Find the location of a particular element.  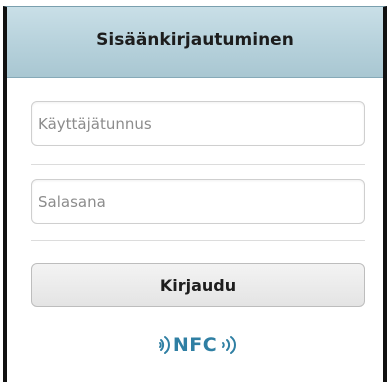

password-field is located at coordinates (198, 201).